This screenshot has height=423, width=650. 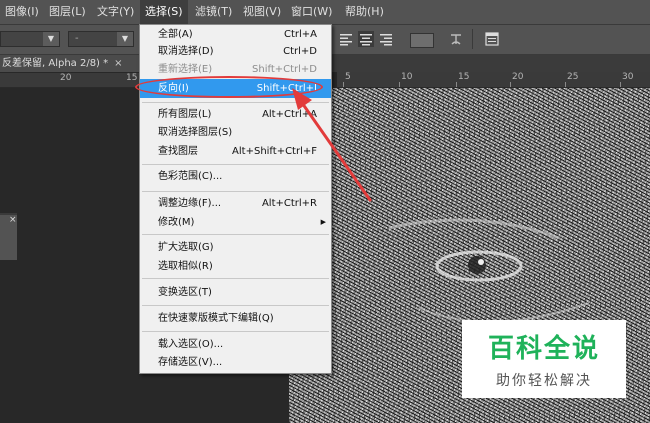 I want to click on watermark-logo: 百科全说 助你轻松解决, so click(x=544, y=359).